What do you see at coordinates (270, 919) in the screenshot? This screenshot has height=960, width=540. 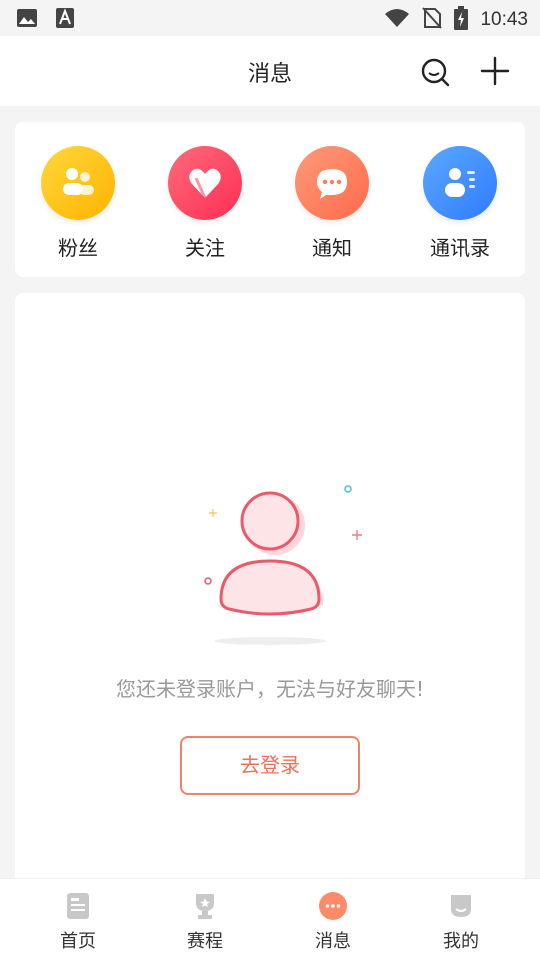 I see `bottom-tabbar: 首页 赛程 消息 我的` at bounding box center [270, 919].